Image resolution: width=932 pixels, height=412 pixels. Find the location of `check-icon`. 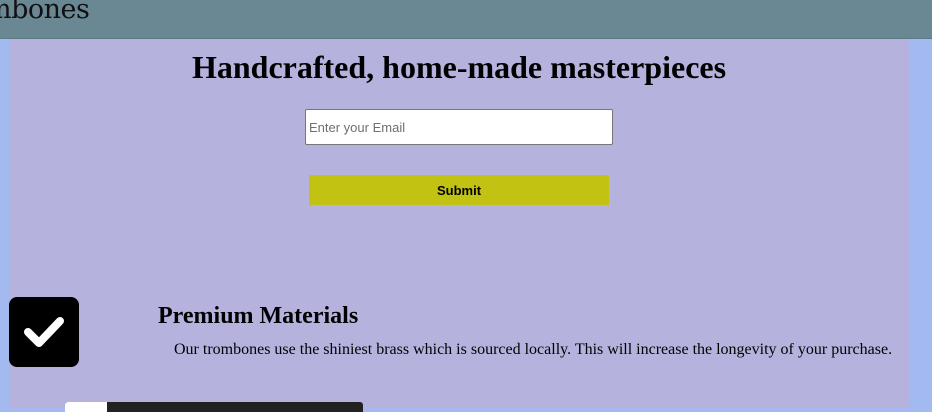

check-icon is located at coordinates (44, 332).